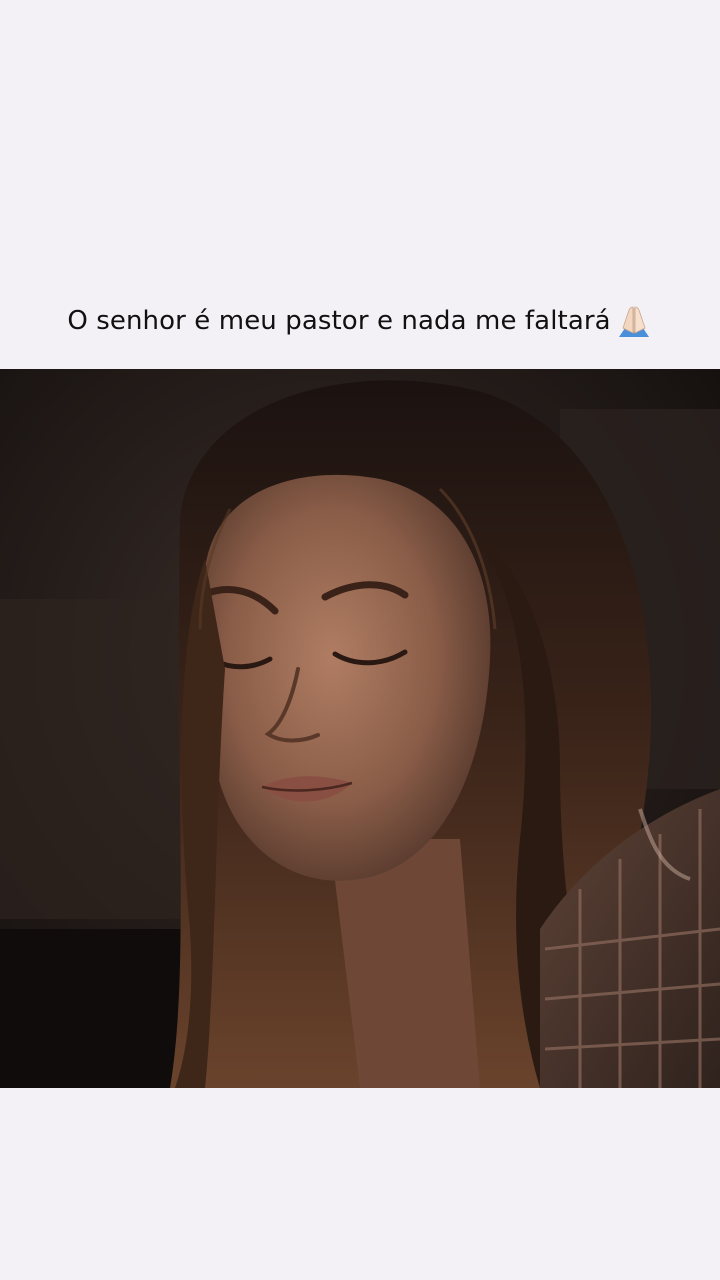  Describe the element at coordinates (634, 321) in the screenshot. I see `praying-hands-icon` at that location.